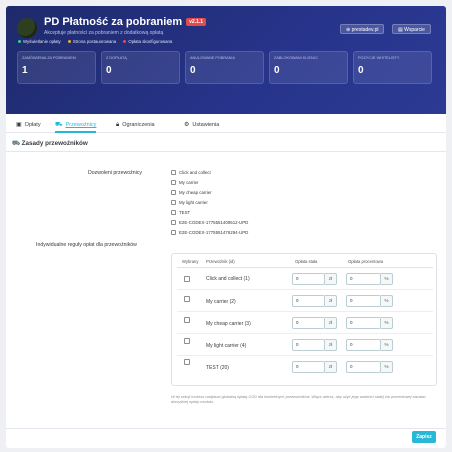 The height and width of the screenshot is (452, 452). I want to click on carrier-name: Click and collect (1), so click(228, 279).